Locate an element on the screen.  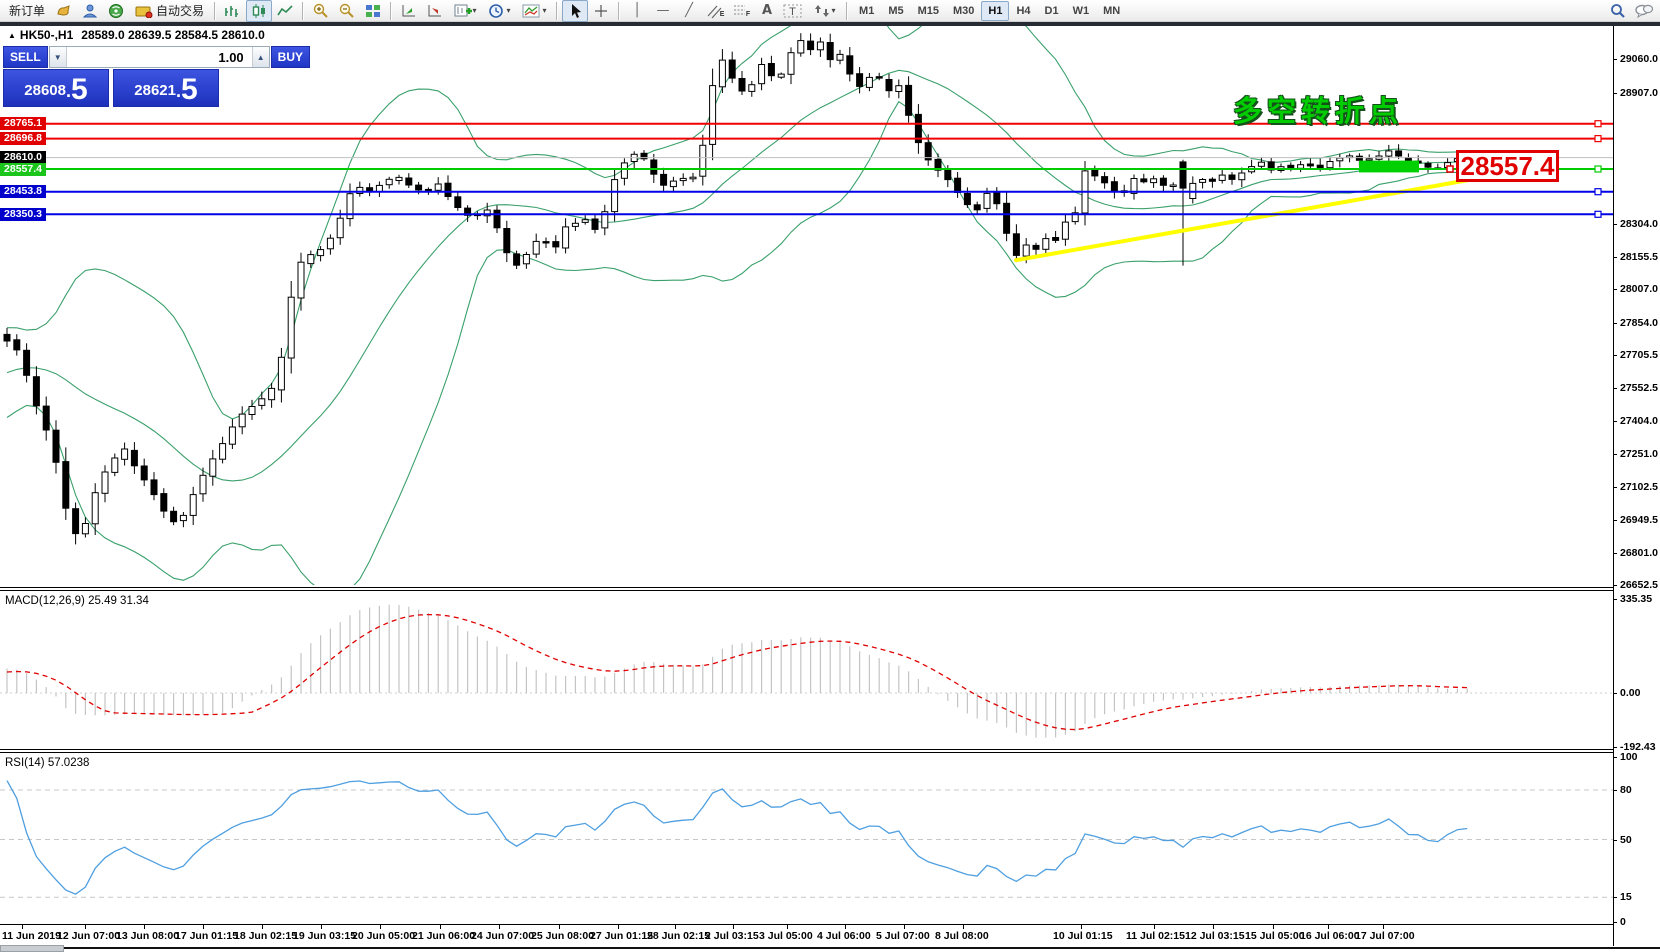
volume-decrease-button: ▼ is located at coordinates (58, 57).